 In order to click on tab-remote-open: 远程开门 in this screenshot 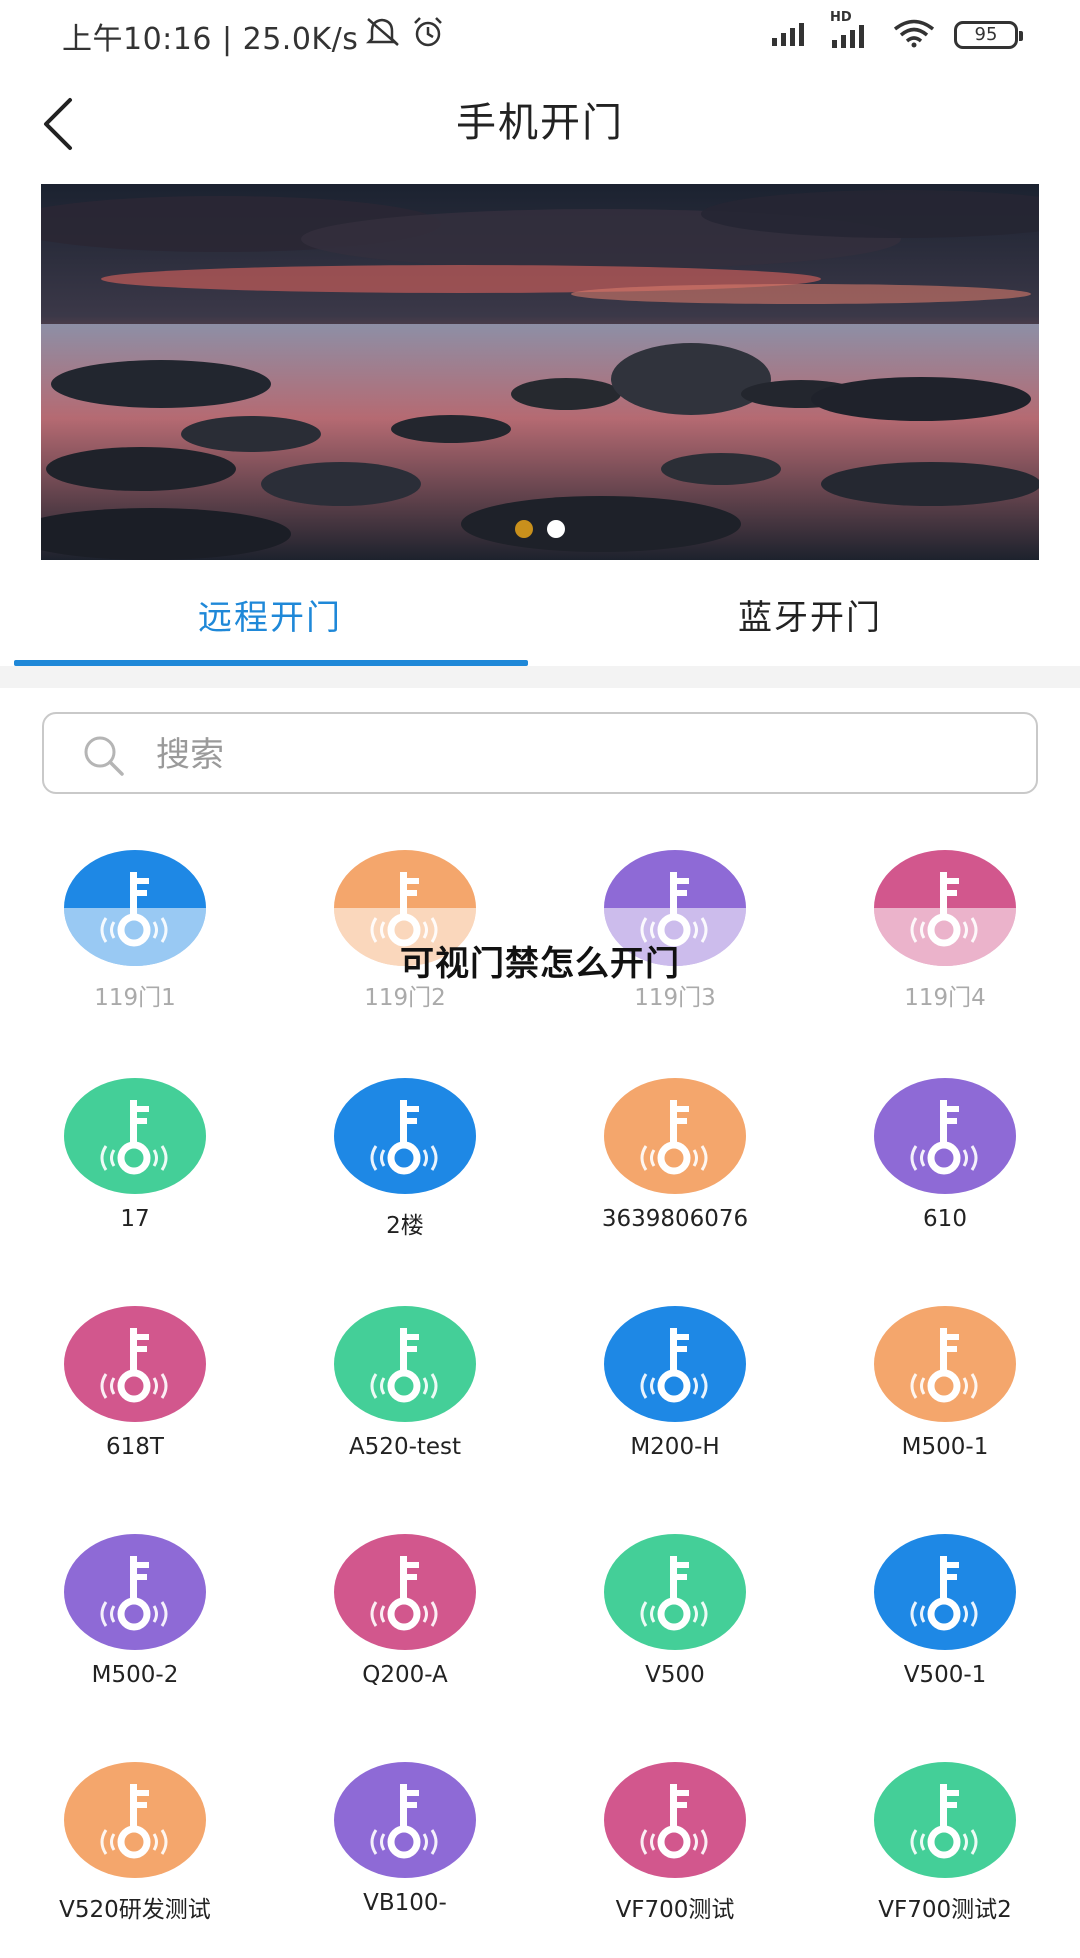, I will do `click(270, 614)`.